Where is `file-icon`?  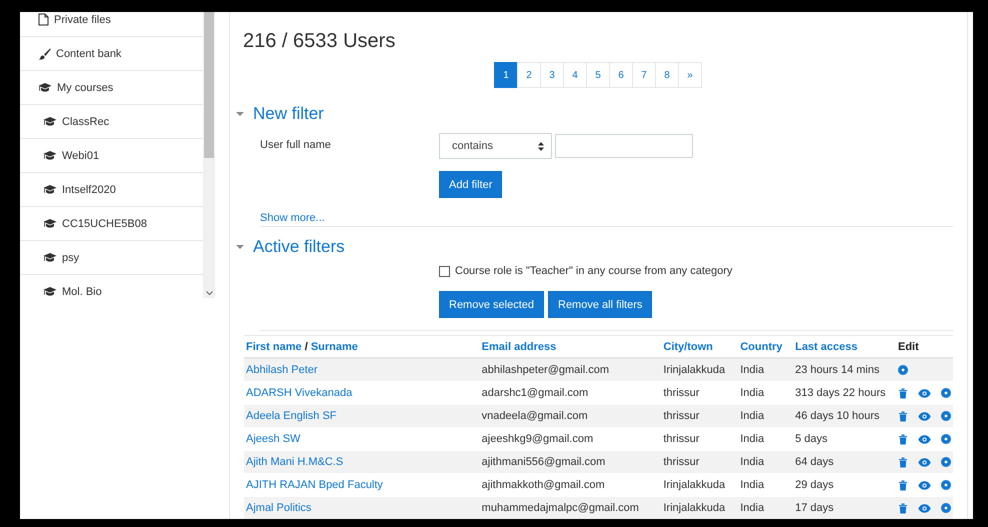
file-icon is located at coordinates (43, 19).